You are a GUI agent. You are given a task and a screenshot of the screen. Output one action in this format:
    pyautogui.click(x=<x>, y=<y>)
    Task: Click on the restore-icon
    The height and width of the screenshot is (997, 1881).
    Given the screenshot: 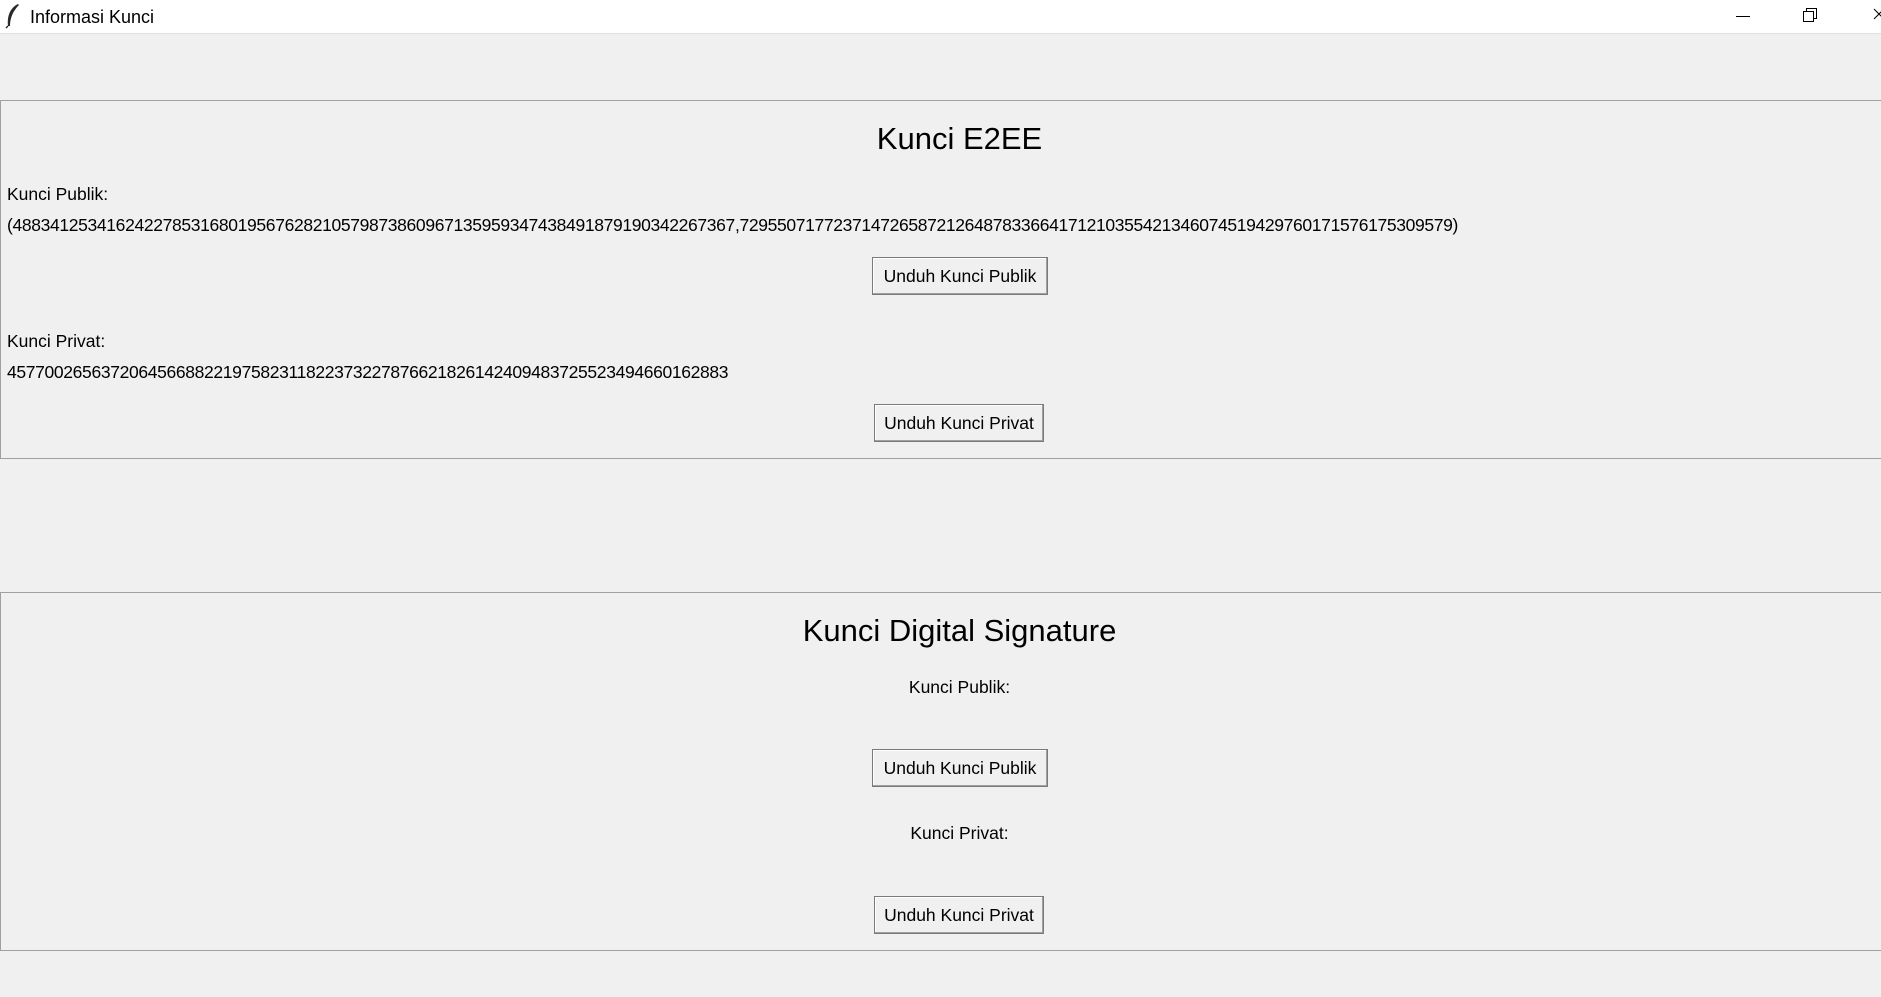 What is the action you would take?
    pyautogui.click(x=1810, y=15)
    